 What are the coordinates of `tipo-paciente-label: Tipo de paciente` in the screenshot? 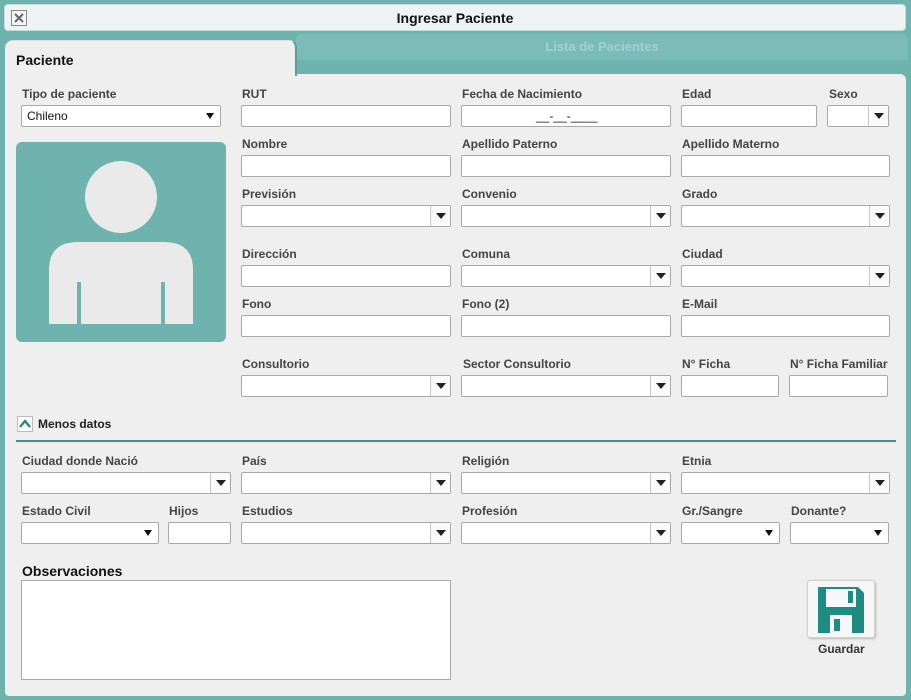 It's located at (69, 94).